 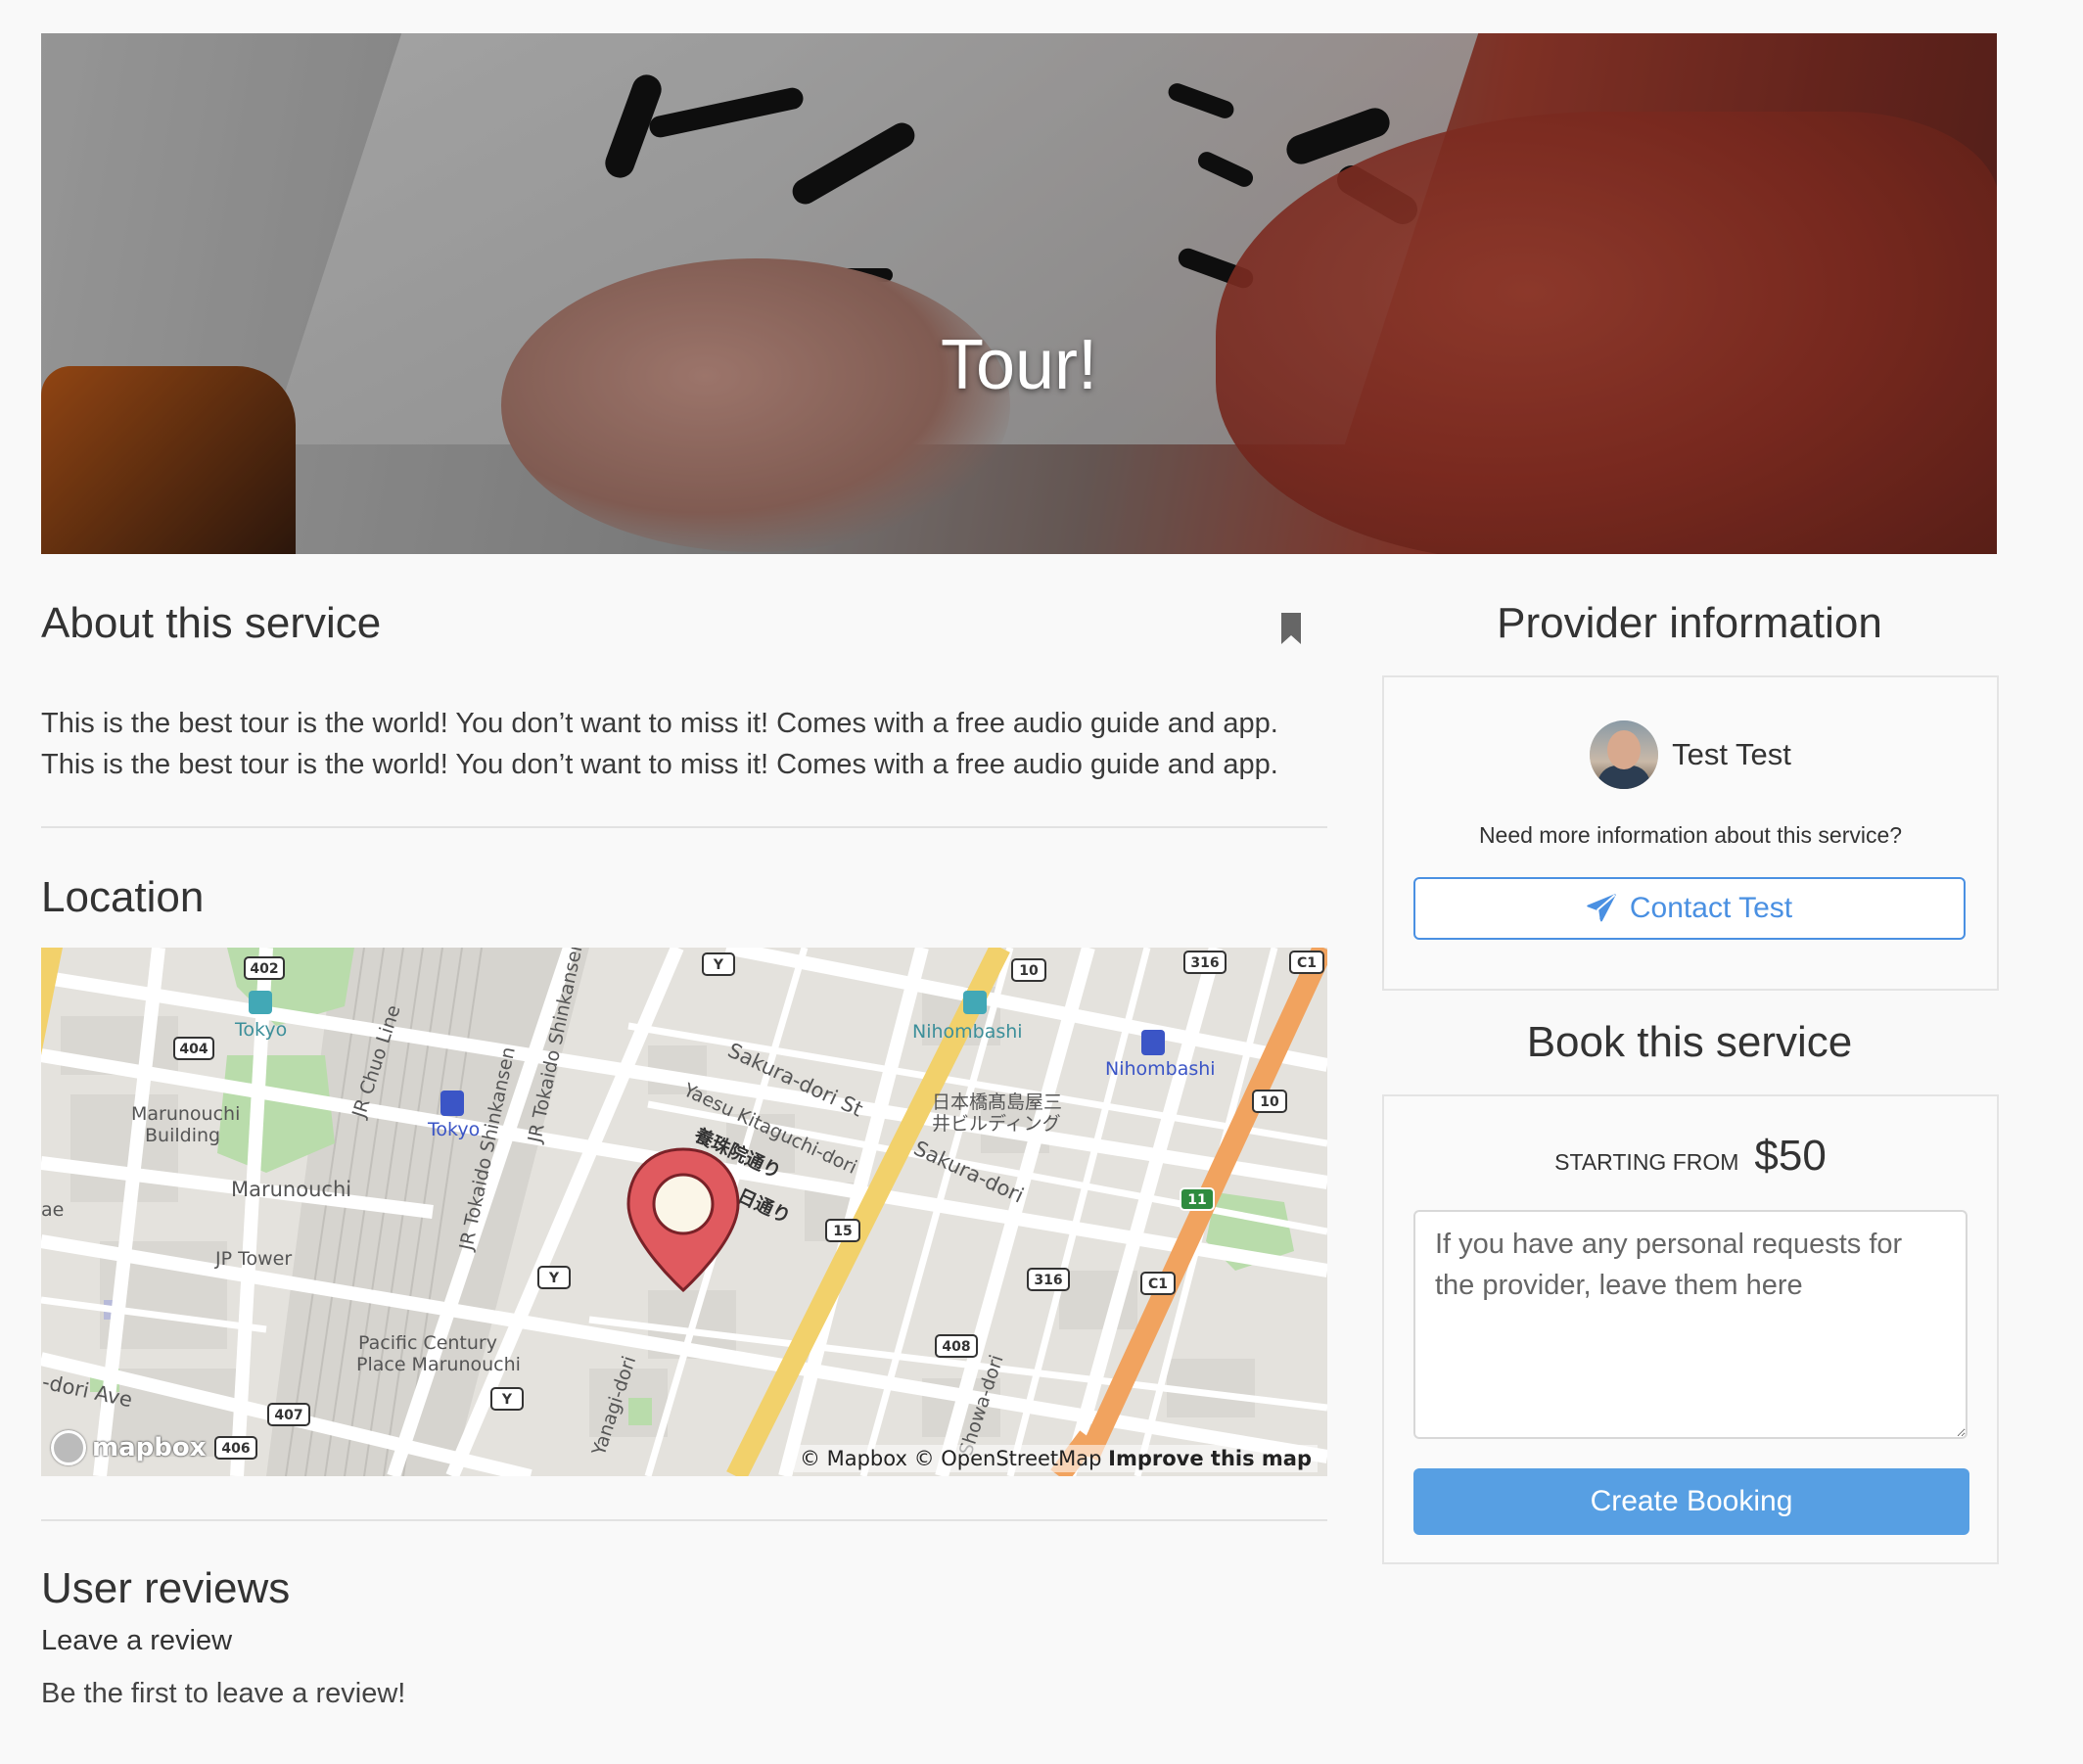 What do you see at coordinates (842, 1231) in the screenshot?
I see `svg-text: 15` at bounding box center [842, 1231].